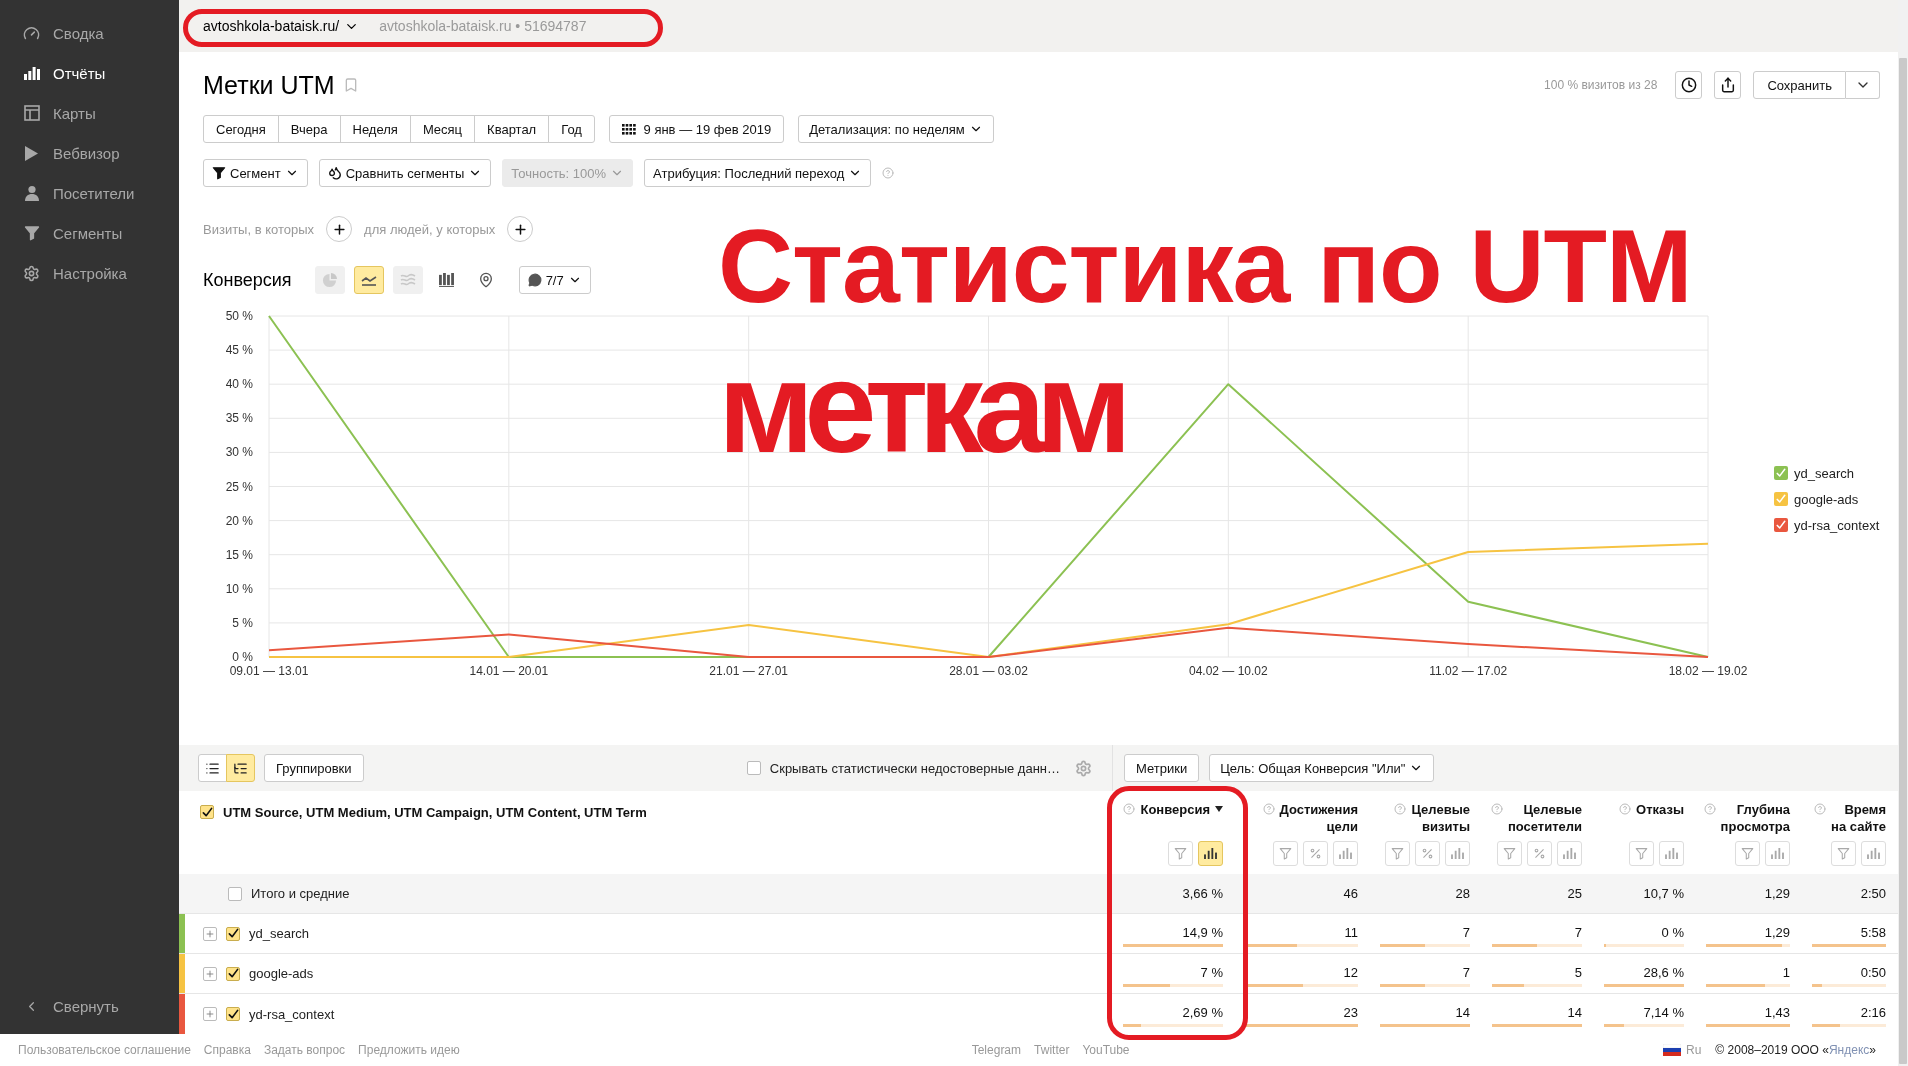  Describe the element at coordinates (534, 280) in the screenshot. I see `speech-bubble-icon` at that location.